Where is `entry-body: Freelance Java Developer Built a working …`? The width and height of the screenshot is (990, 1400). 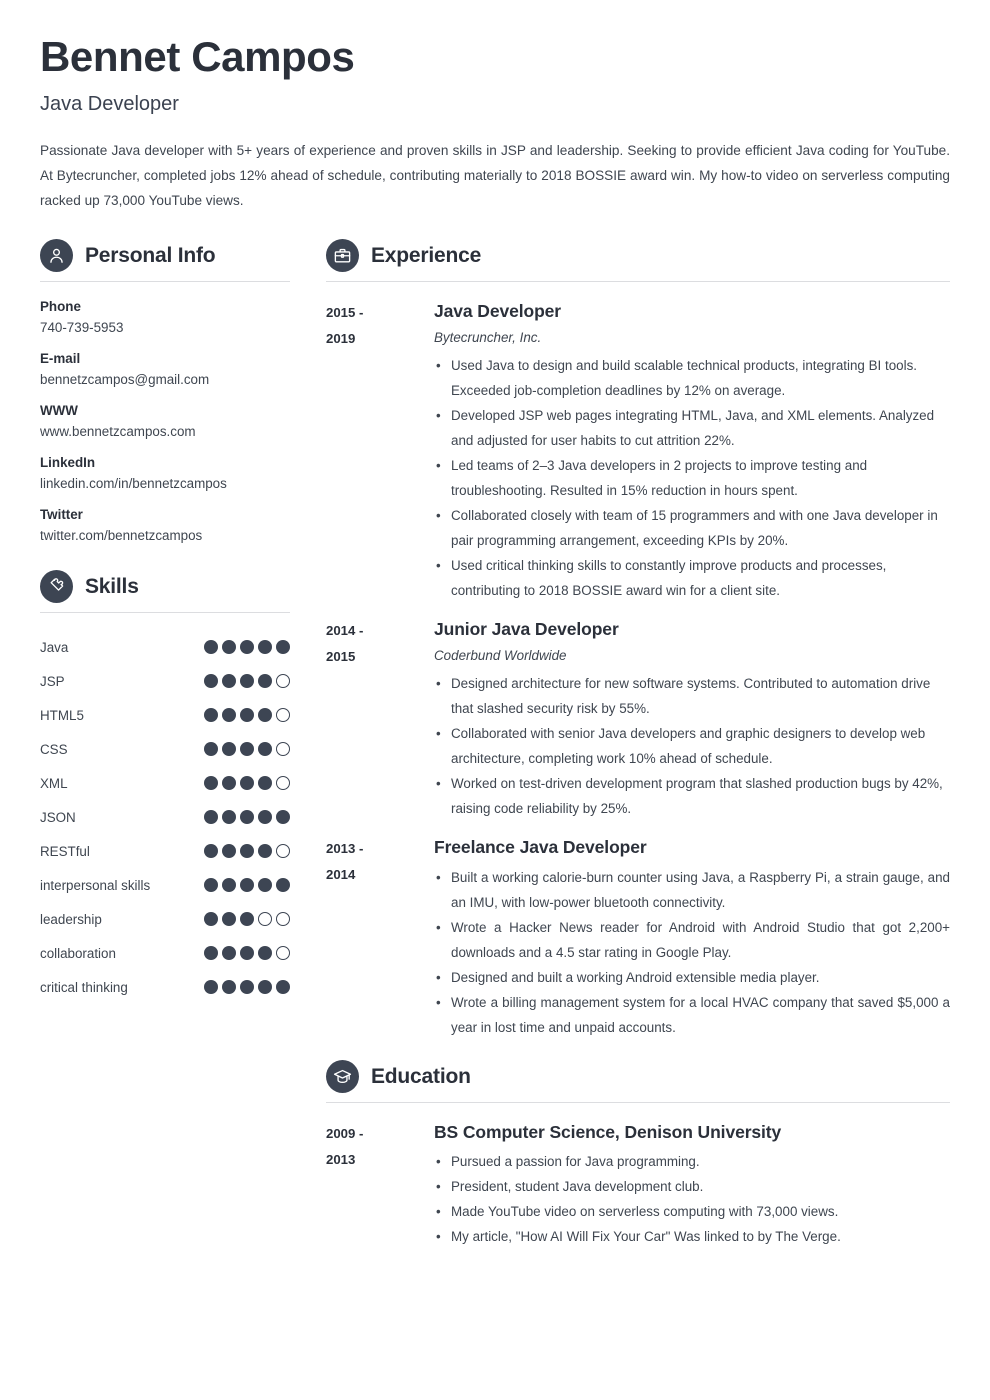 entry-body: Freelance Java Developer Built a working … is located at coordinates (692, 937).